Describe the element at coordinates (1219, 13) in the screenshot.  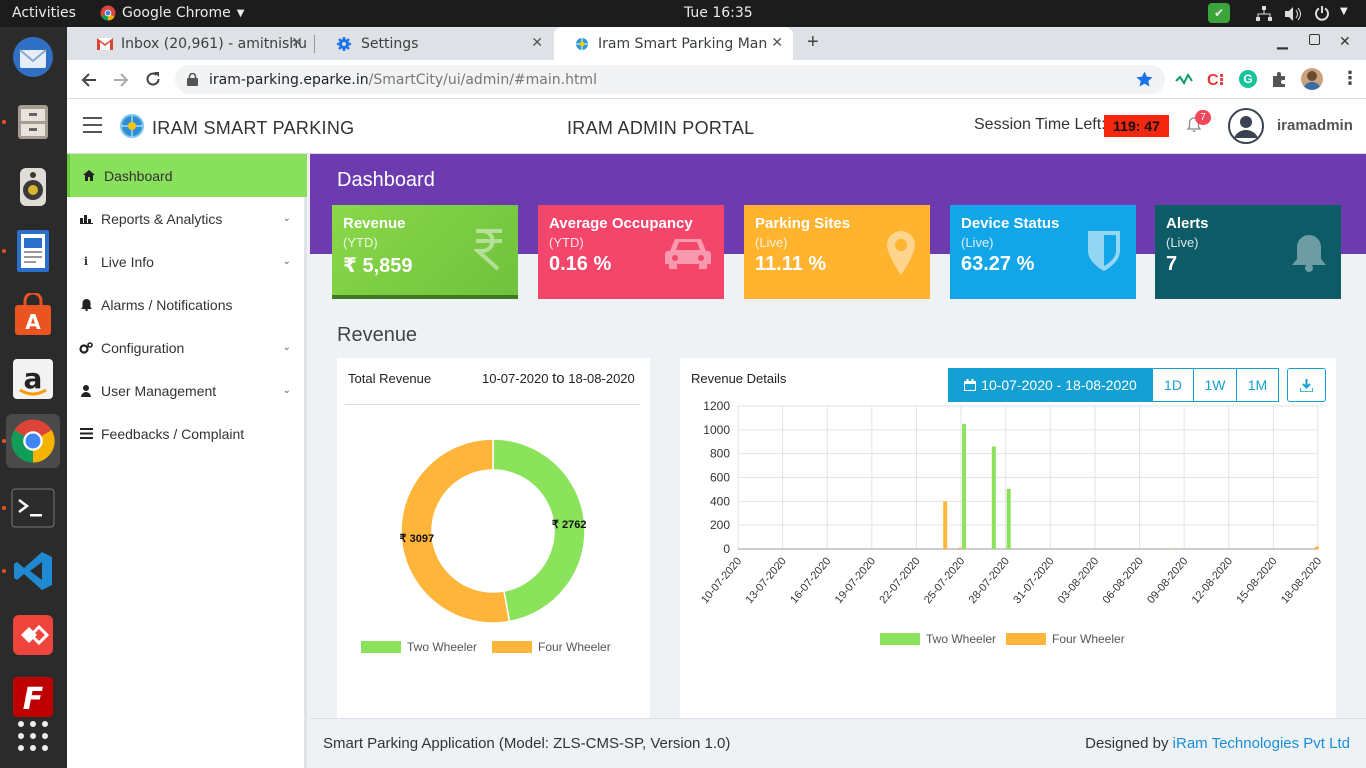
I see `check-icon: ✔` at that location.